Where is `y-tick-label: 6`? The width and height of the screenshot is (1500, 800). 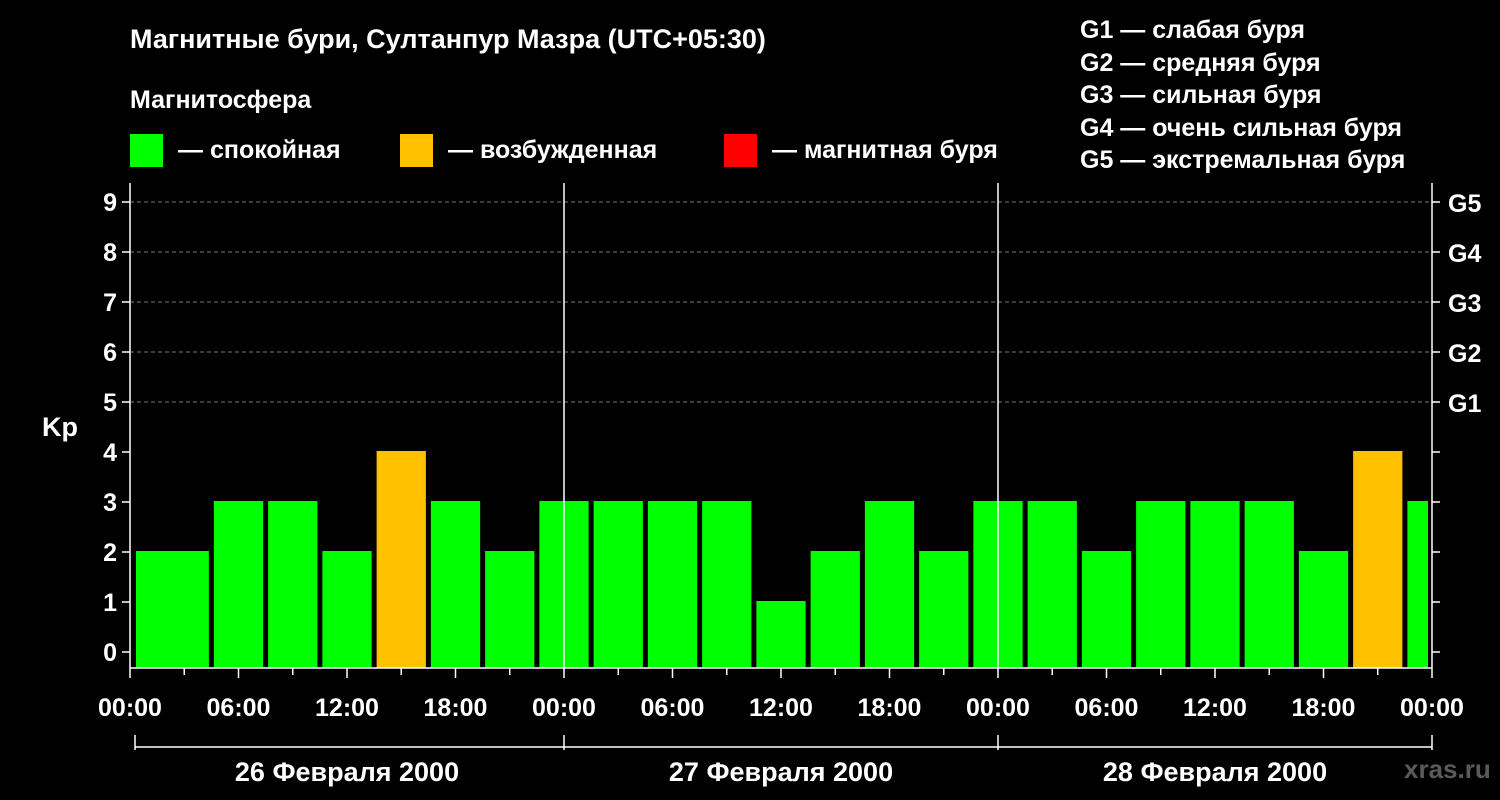 y-tick-label: 6 is located at coordinates (110, 353).